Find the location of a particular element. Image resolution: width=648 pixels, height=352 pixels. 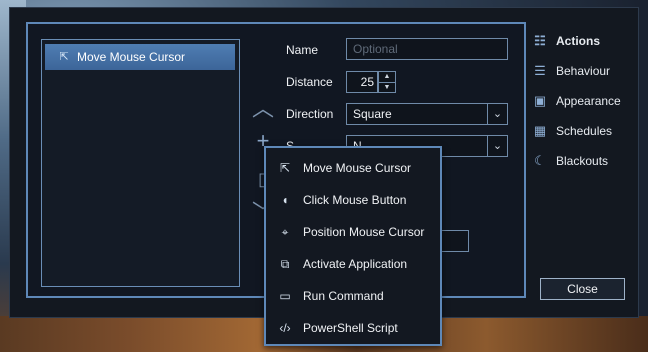

menu-item-label: Click Mouse Button is located at coordinates (355, 200).